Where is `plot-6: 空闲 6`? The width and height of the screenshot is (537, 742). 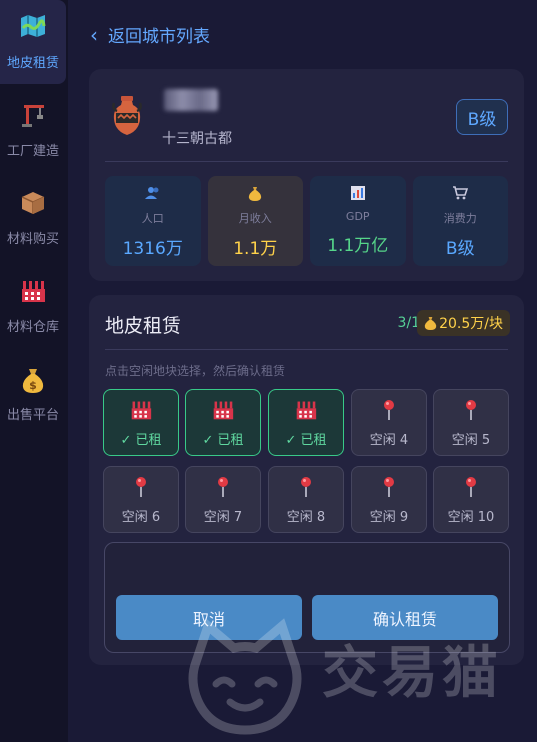
plot-6: 空闲 6 is located at coordinates (141, 499).